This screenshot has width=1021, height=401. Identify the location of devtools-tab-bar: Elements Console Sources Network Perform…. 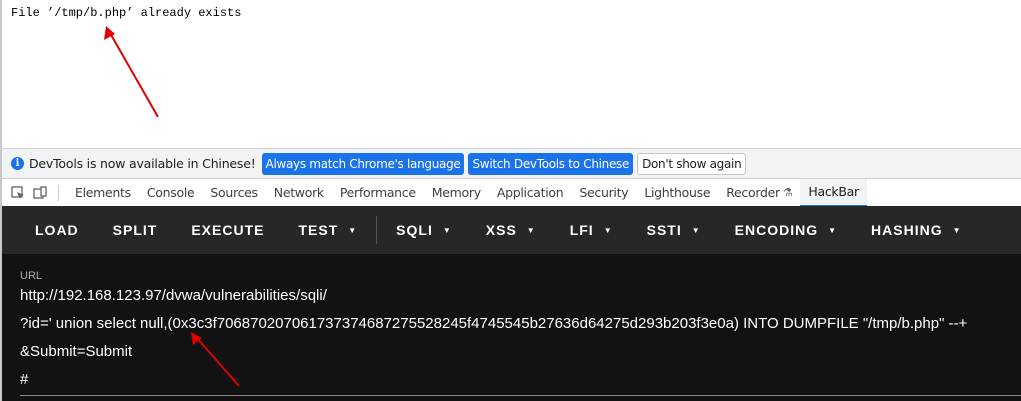
(510, 192).